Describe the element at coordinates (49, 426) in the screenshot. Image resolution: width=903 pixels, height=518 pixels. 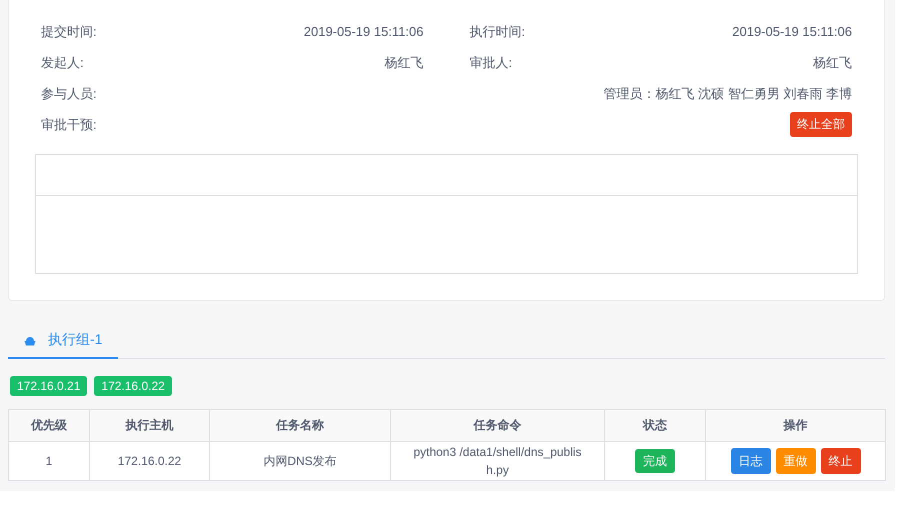
I see `column-header: 优先级` at that location.